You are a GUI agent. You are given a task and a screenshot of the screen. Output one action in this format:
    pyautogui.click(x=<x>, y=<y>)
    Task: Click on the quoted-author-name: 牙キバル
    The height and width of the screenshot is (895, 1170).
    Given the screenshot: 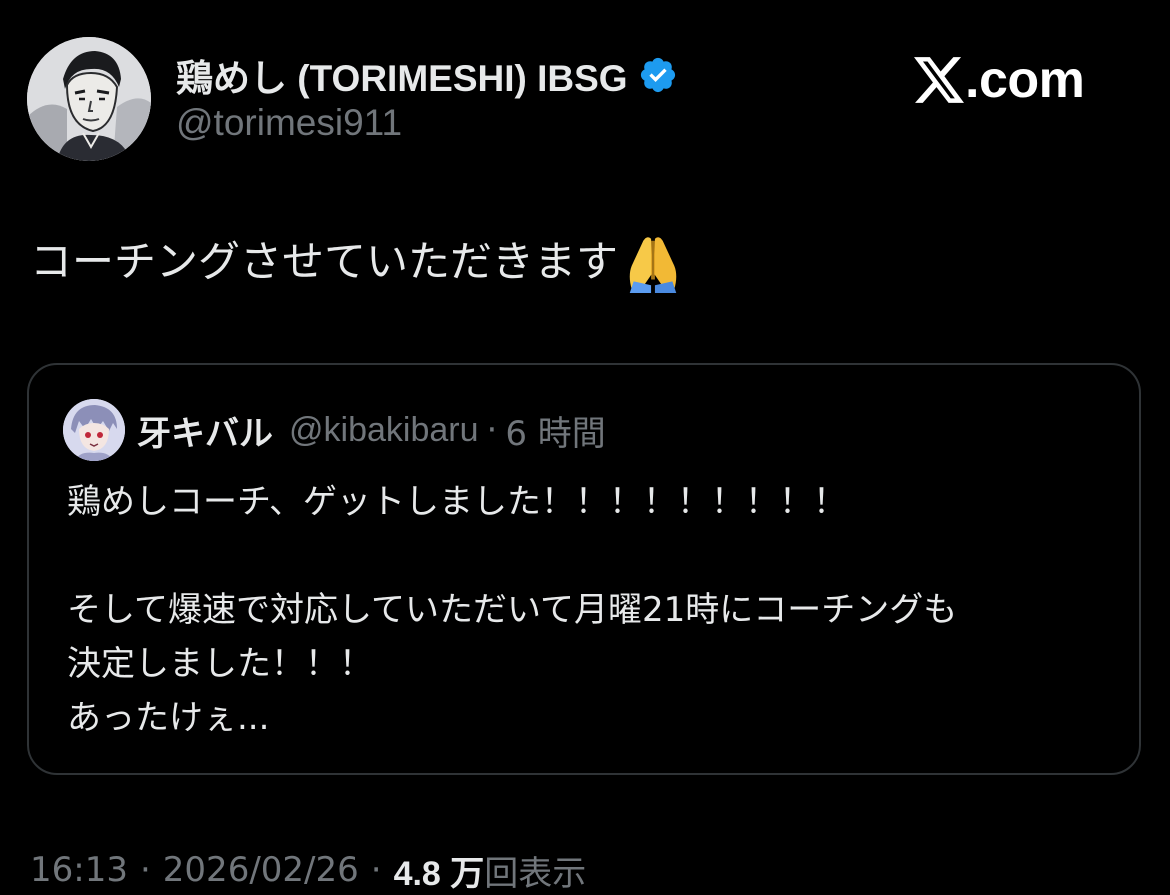 What is the action you would take?
    pyautogui.click(x=205, y=430)
    